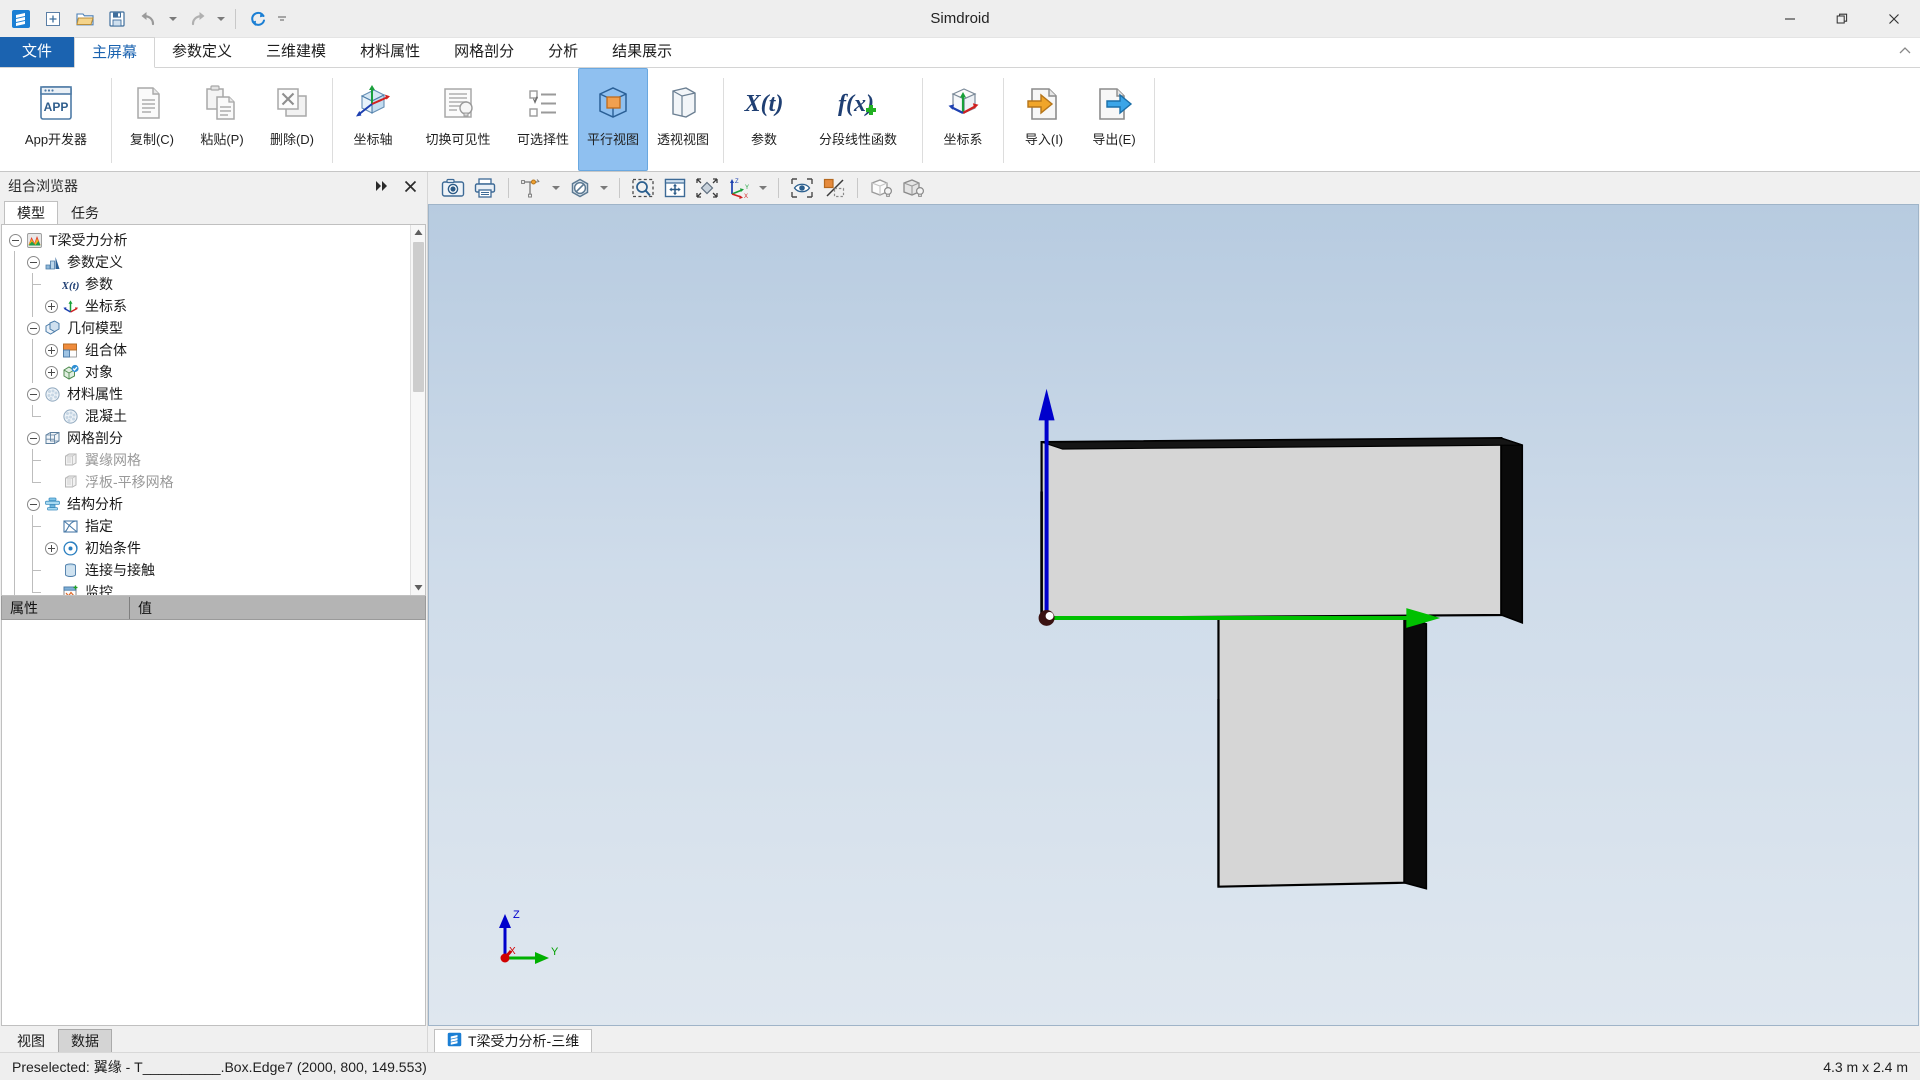 The height and width of the screenshot is (1080, 1920). Describe the element at coordinates (215, 394) in the screenshot. I see `tree-node: 材料属性` at that location.